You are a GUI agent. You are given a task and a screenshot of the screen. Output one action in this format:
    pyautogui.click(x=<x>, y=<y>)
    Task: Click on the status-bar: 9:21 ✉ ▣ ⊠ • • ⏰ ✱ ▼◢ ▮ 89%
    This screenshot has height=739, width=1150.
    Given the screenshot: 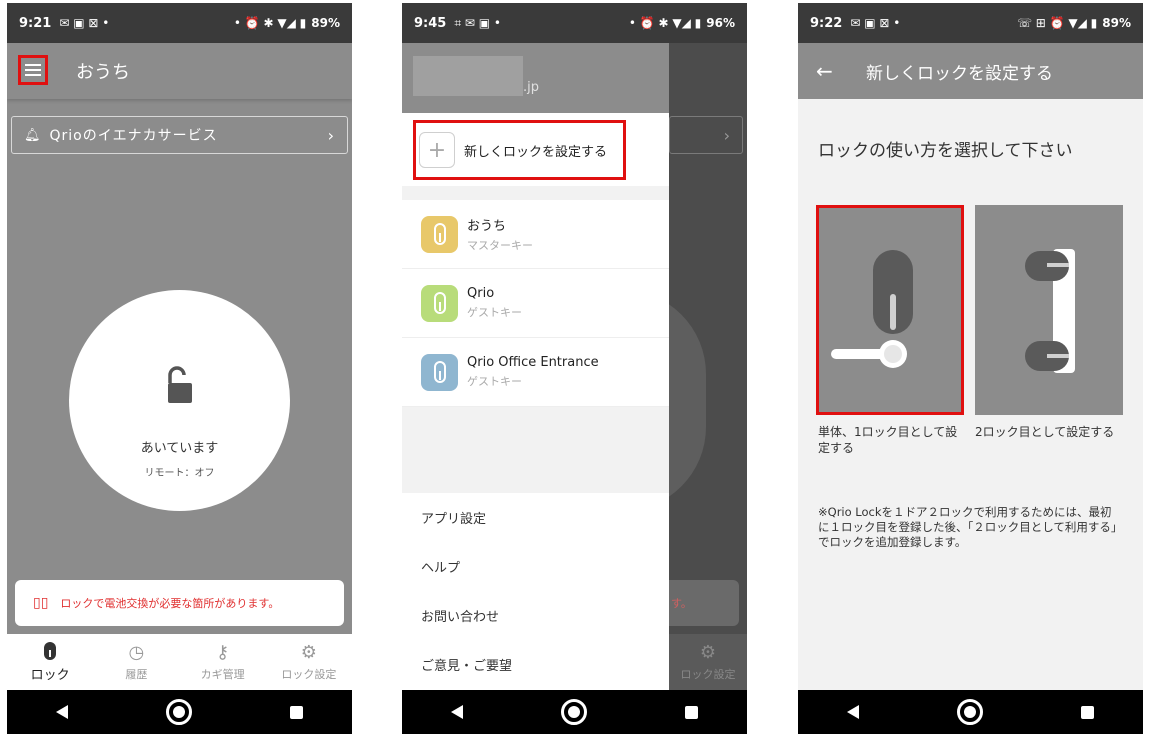 What is the action you would take?
    pyautogui.click(x=179, y=23)
    